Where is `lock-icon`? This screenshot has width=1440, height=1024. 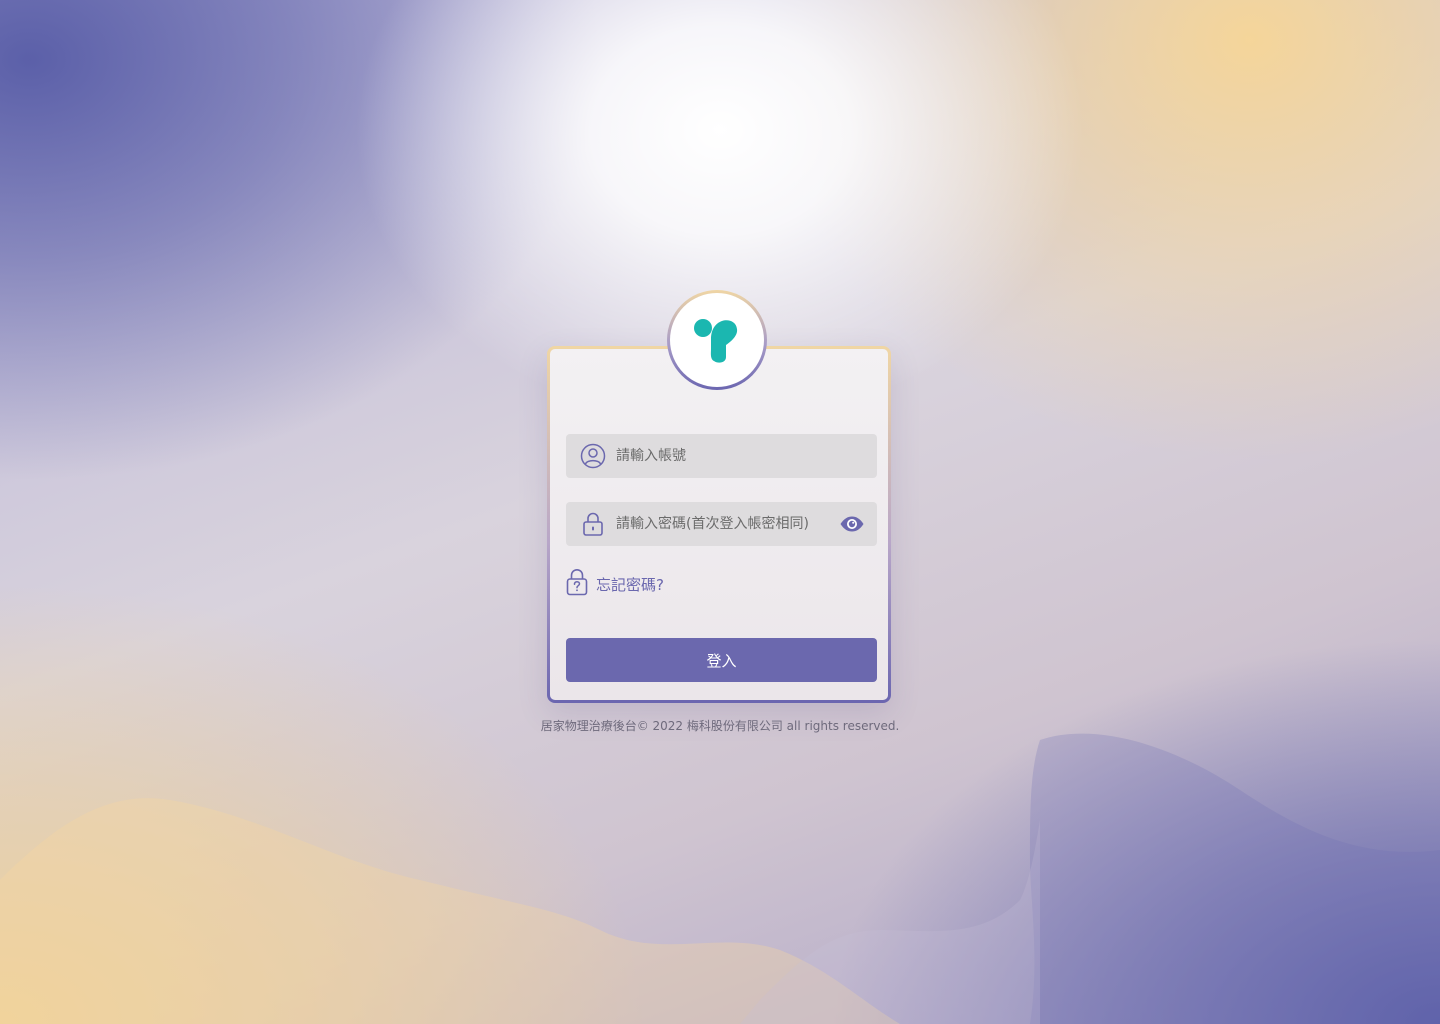 lock-icon is located at coordinates (593, 524).